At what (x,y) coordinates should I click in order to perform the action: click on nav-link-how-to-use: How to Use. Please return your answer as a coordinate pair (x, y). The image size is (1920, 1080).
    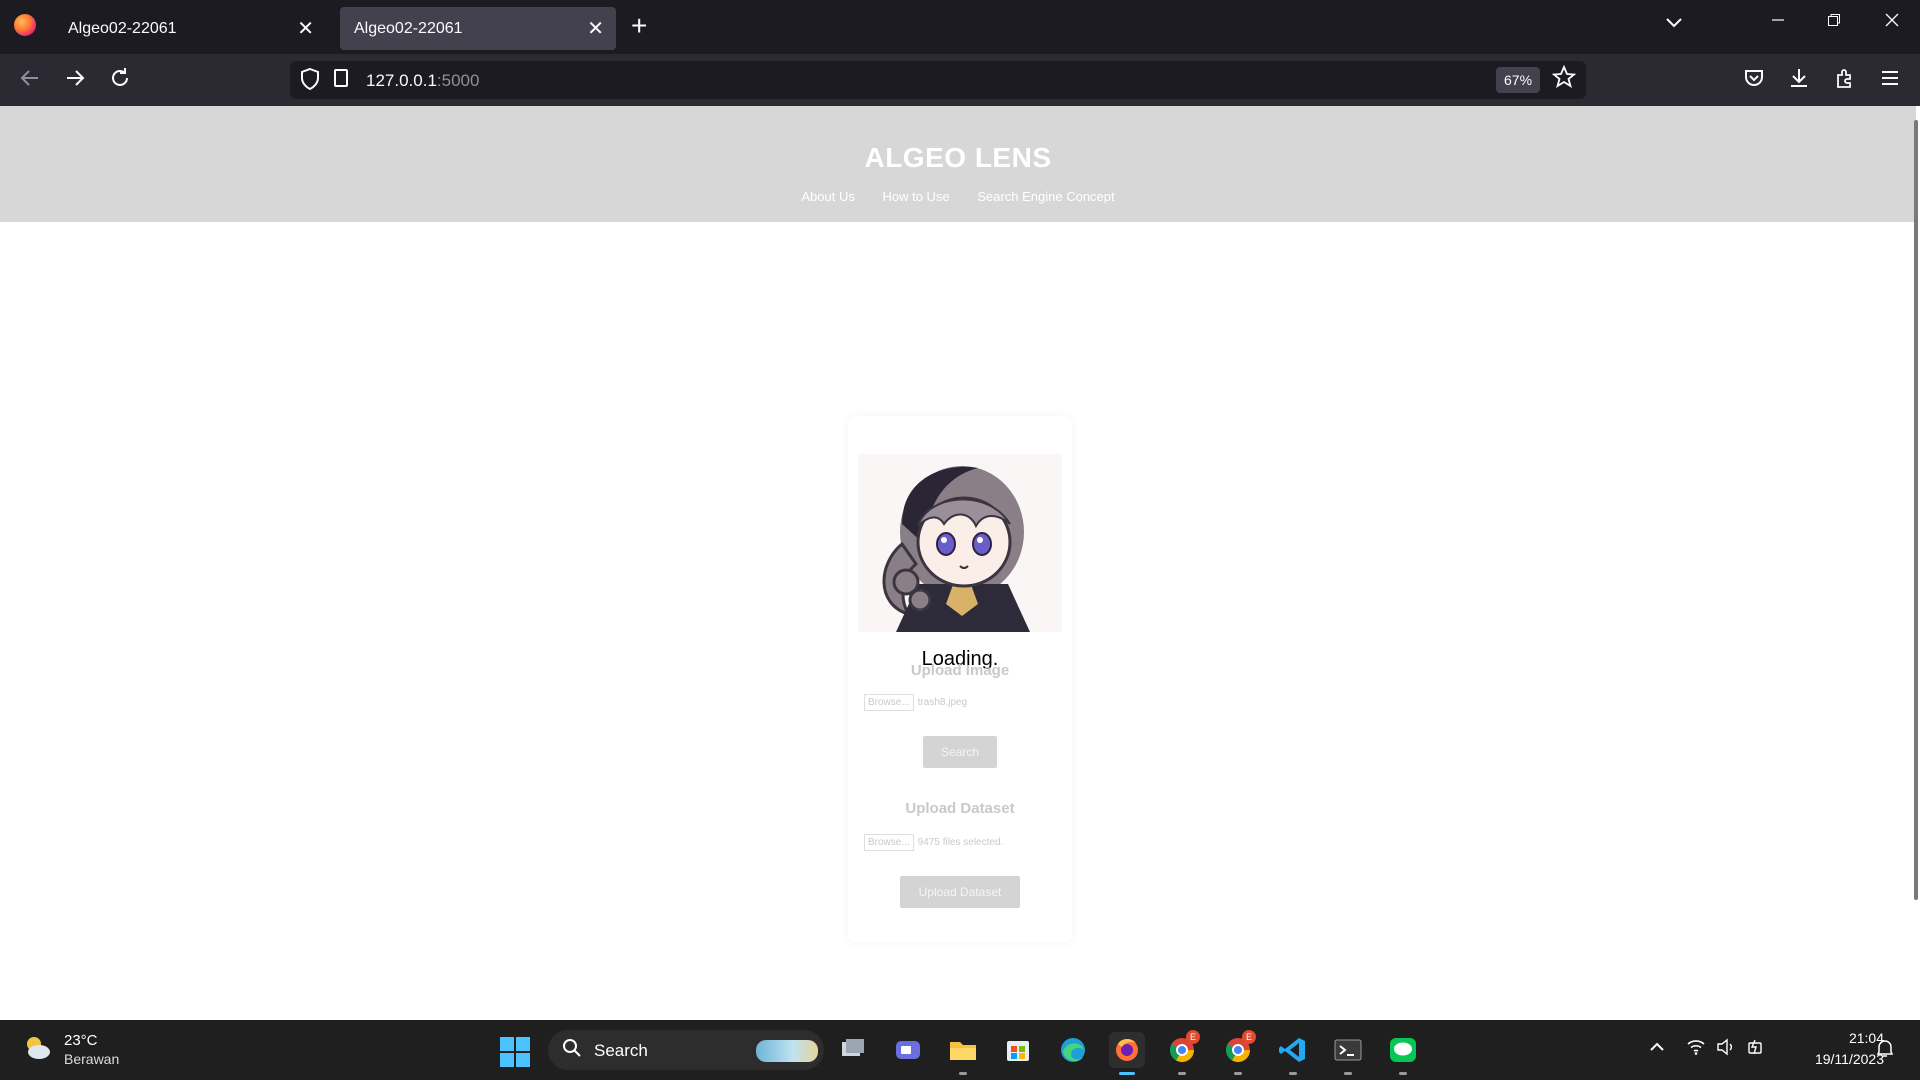
    Looking at the image, I should click on (915, 196).